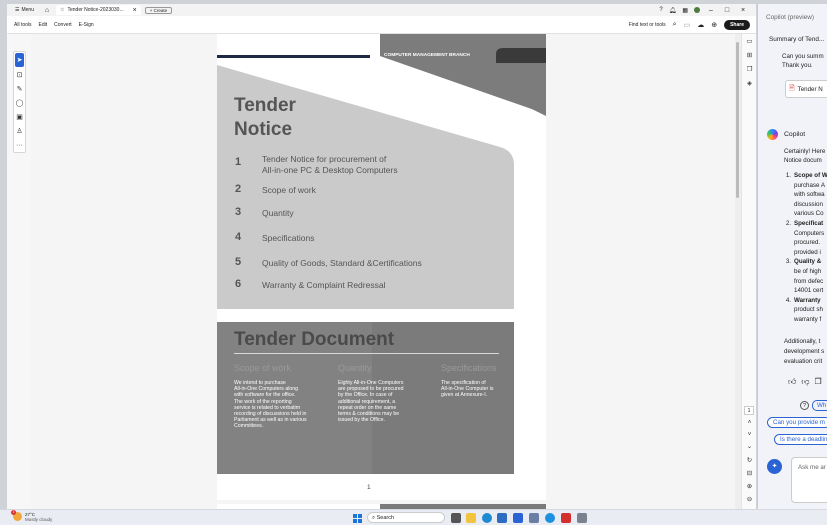 Image resolution: width=827 pixels, height=525 pixels. Describe the element at coordinates (749, 447) in the screenshot. I see `chevron-down-icon: ⌄` at that location.